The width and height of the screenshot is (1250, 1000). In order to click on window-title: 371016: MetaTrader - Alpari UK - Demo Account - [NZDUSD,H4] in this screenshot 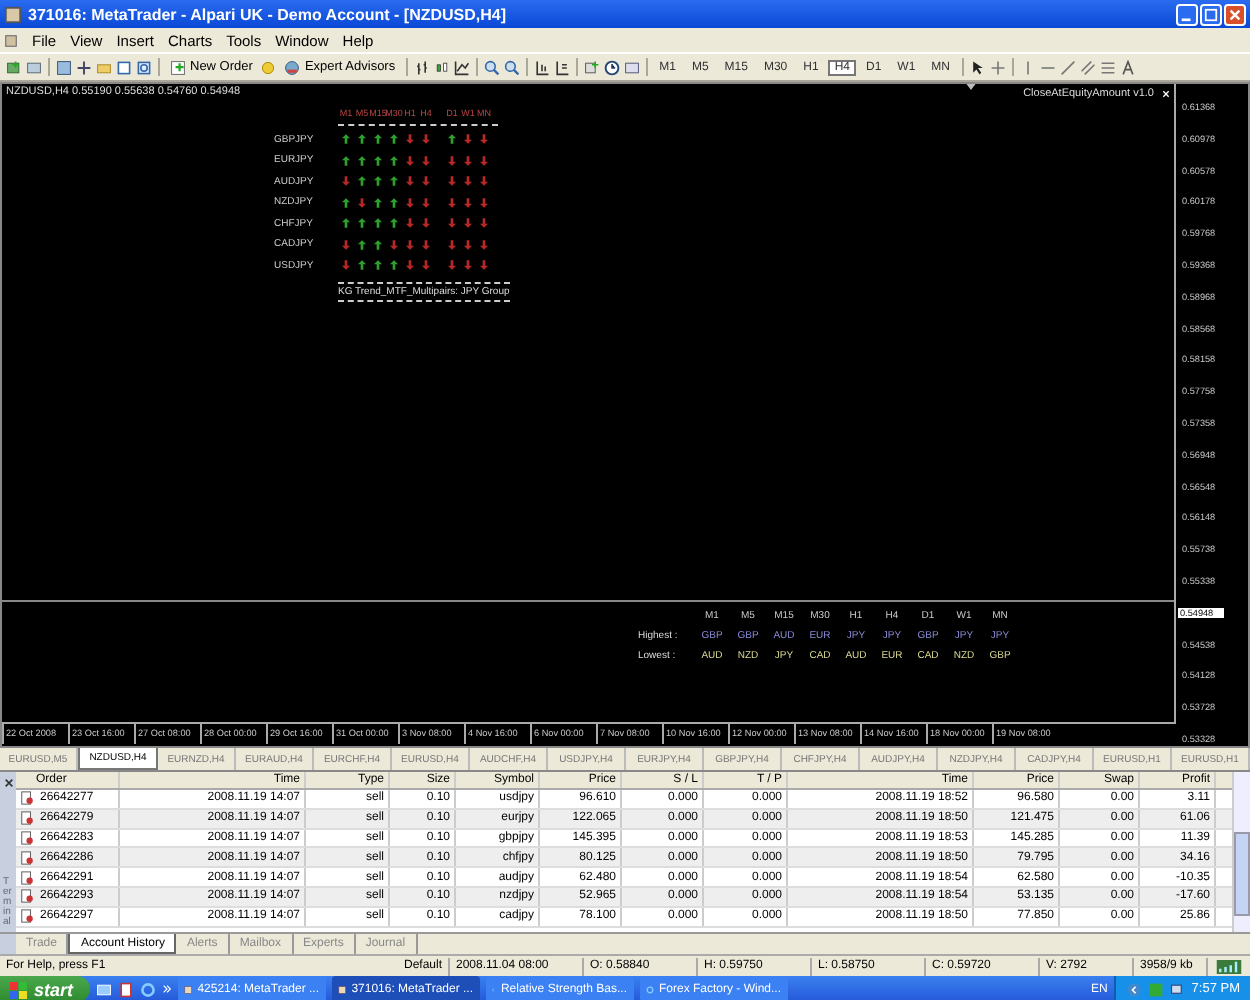, I will do `click(268, 14)`.